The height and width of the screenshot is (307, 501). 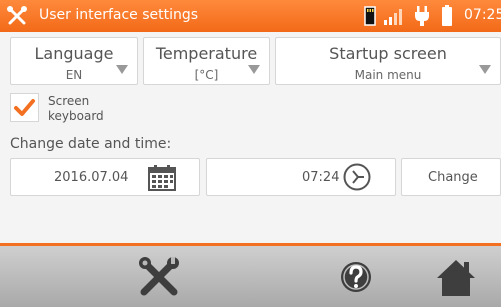 What do you see at coordinates (321, 177) in the screenshot?
I see `time-value: 07:24` at bounding box center [321, 177].